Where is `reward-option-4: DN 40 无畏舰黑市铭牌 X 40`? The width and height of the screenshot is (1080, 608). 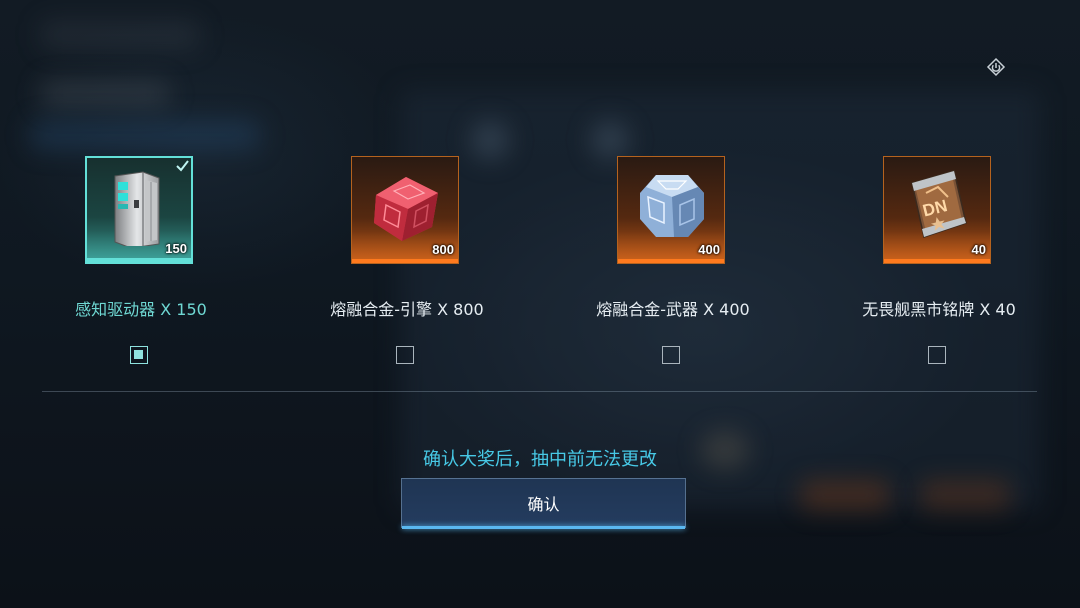
reward-option-4: DN 40 无畏舰黑市铭牌 X 40 is located at coordinates (939, 266).